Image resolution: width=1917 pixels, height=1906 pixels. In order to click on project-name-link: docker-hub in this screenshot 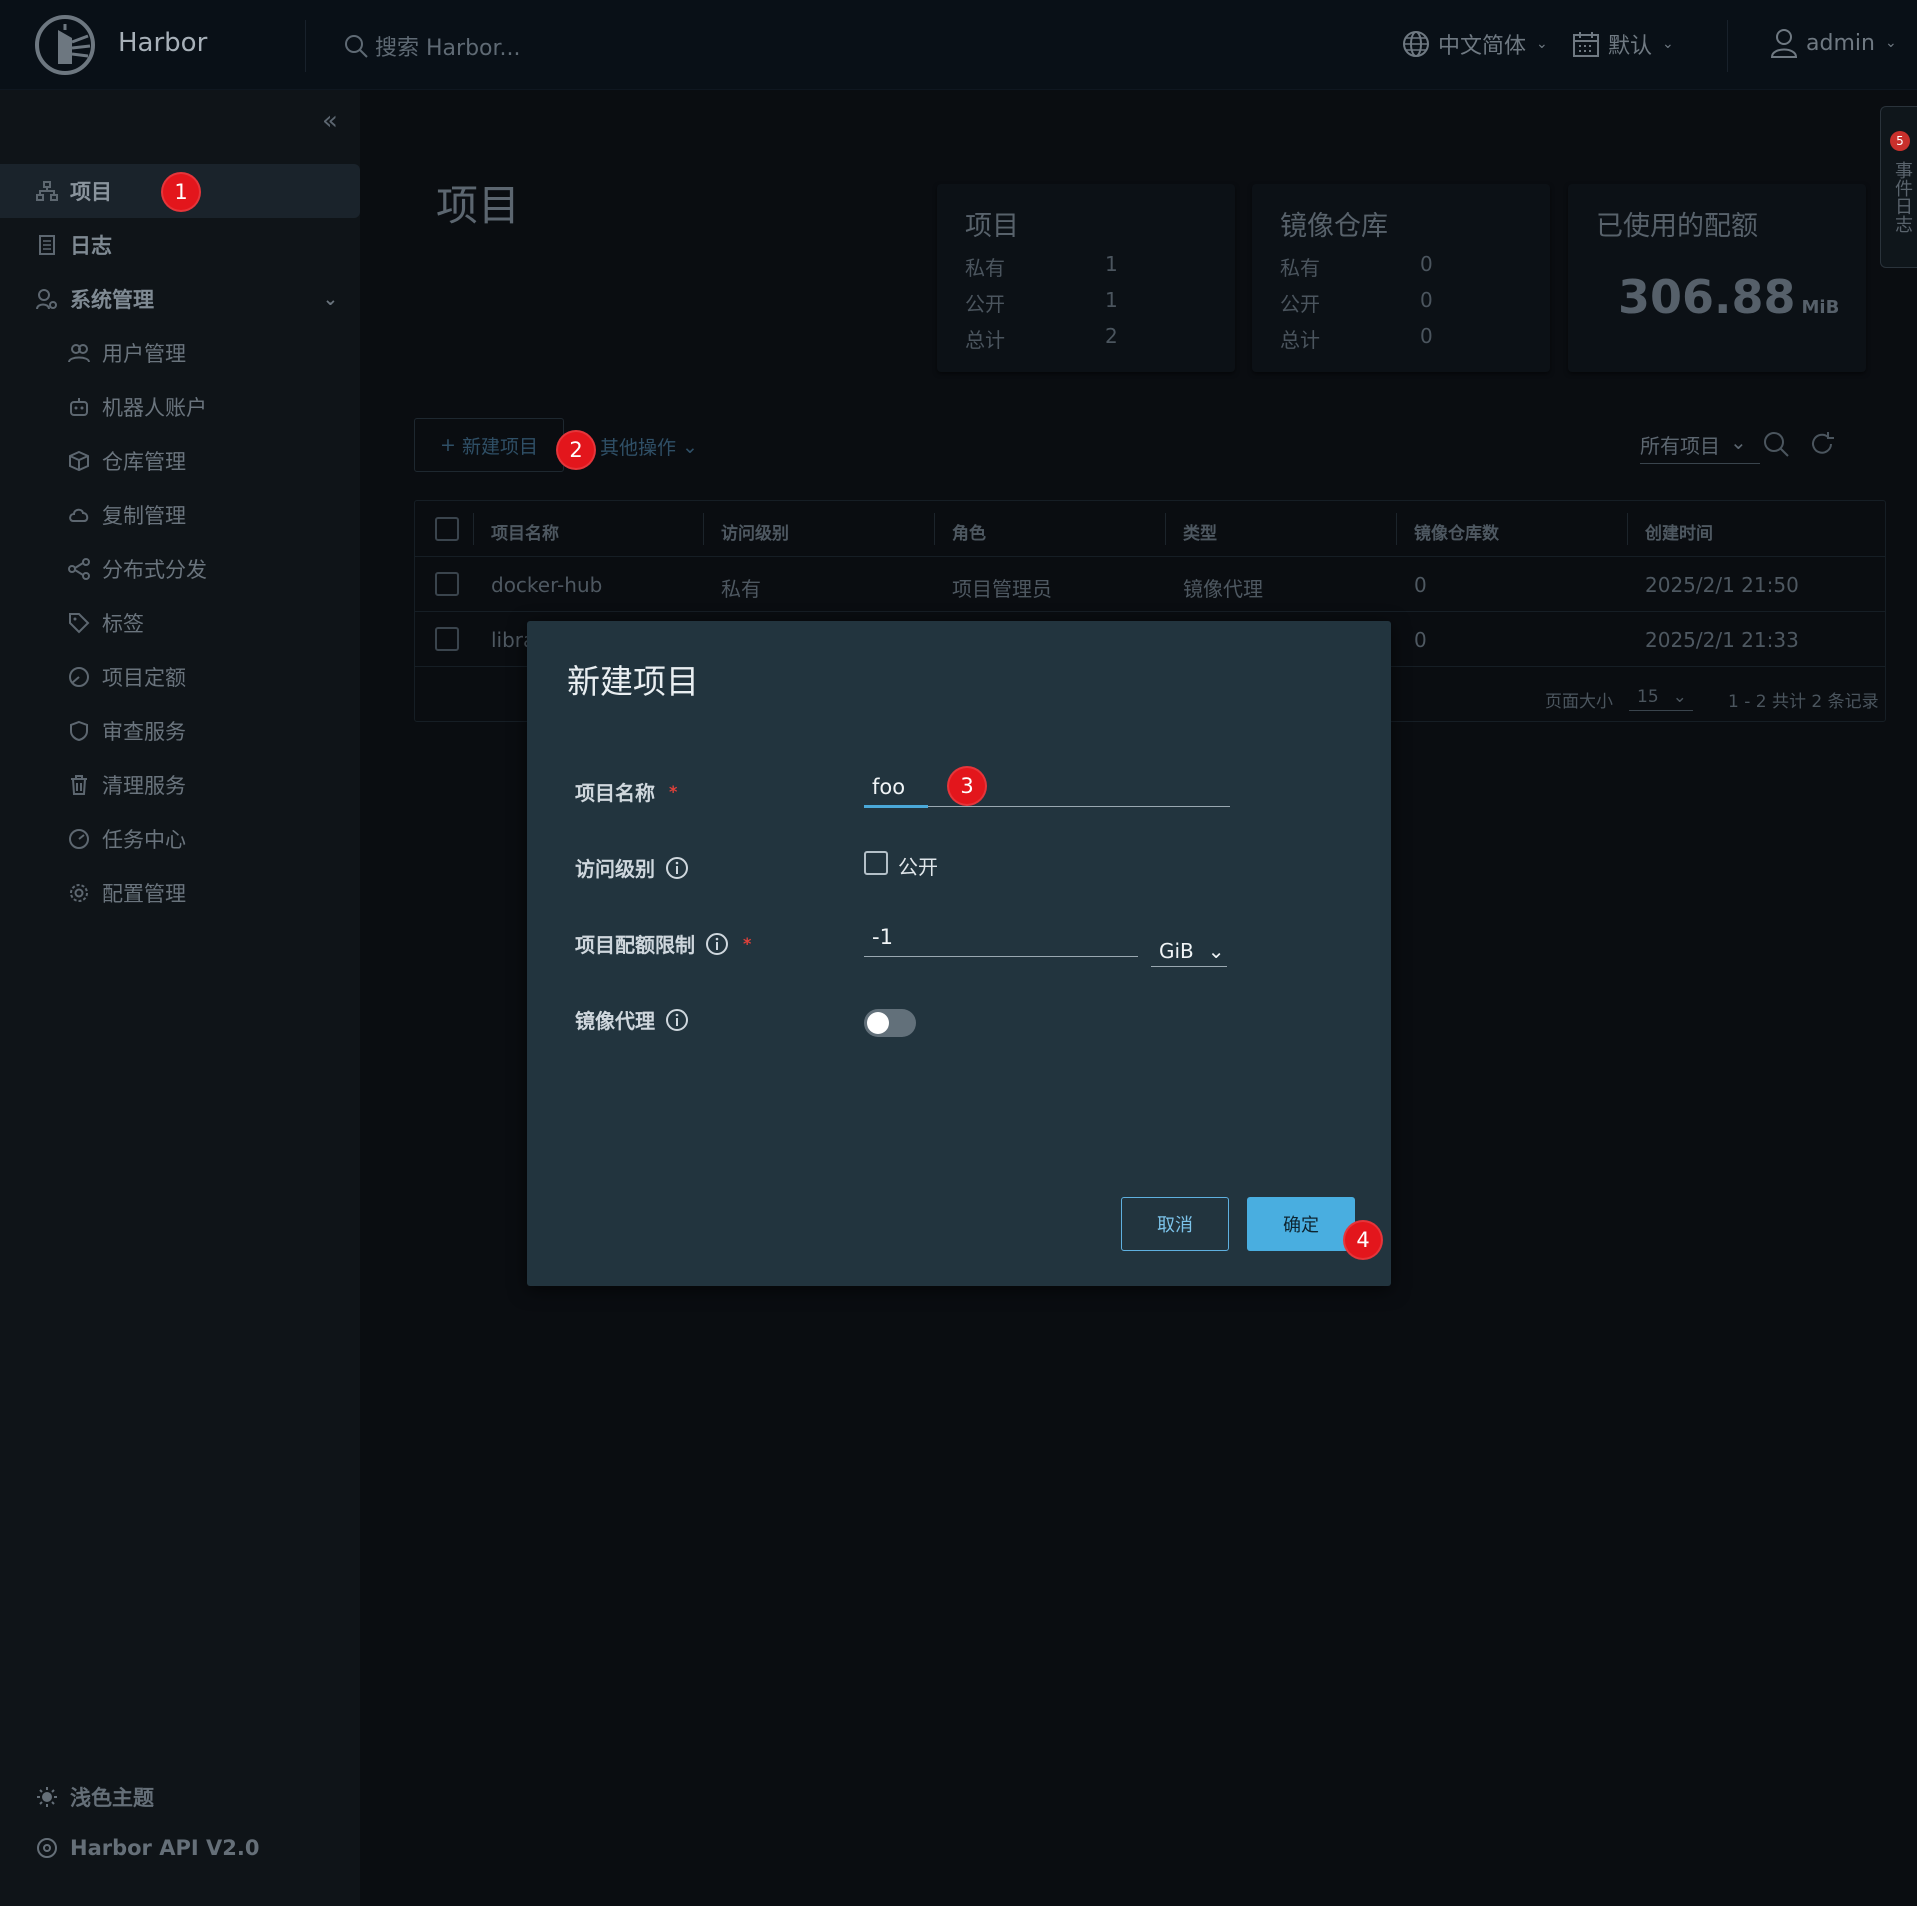, I will do `click(546, 585)`.